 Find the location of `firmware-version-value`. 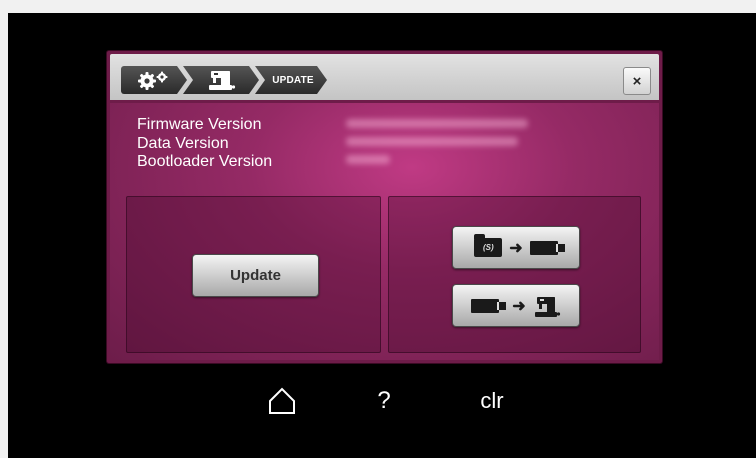

firmware-version-value is located at coordinates (437, 123).